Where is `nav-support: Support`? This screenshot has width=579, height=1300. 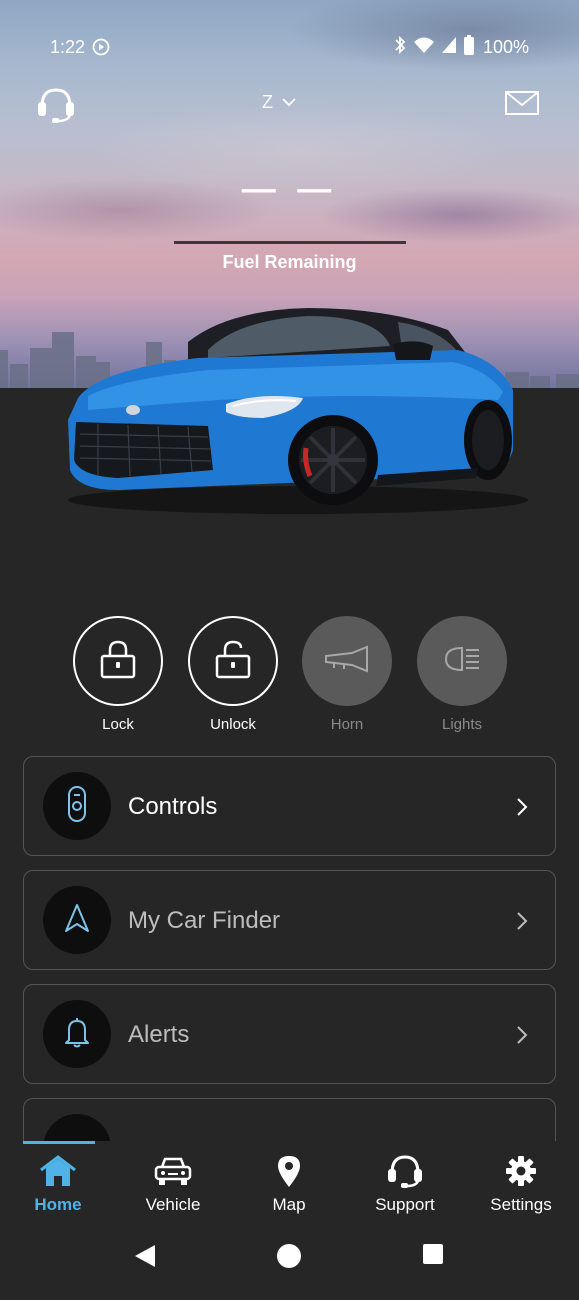
nav-support: Support is located at coordinates (405, 1184).